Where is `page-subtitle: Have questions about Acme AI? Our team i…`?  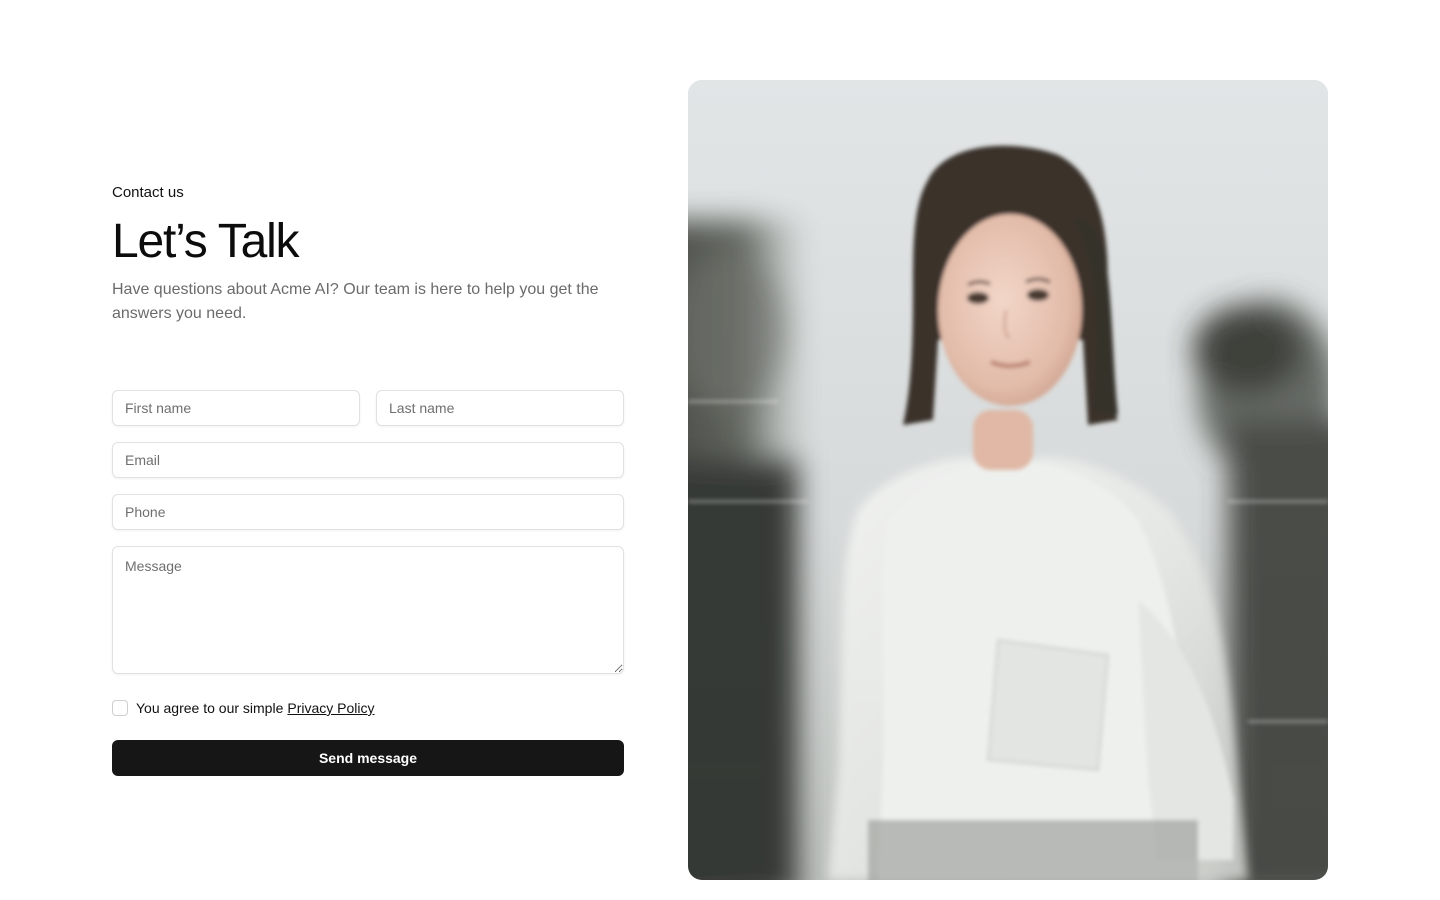
page-subtitle: Have questions about Acme AI? Our team i… is located at coordinates (355, 301).